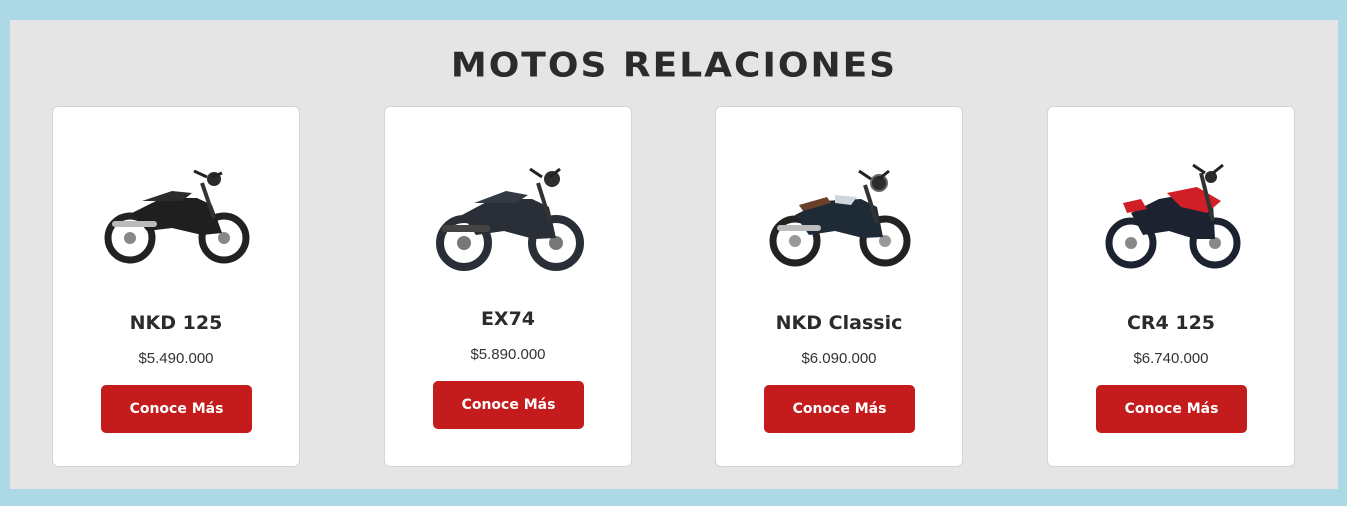 The width and height of the screenshot is (1347, 506). I want to click on product-card-cr4-125: CR4 125 $6.740.000 Conoce Más, so click(1171, 286).